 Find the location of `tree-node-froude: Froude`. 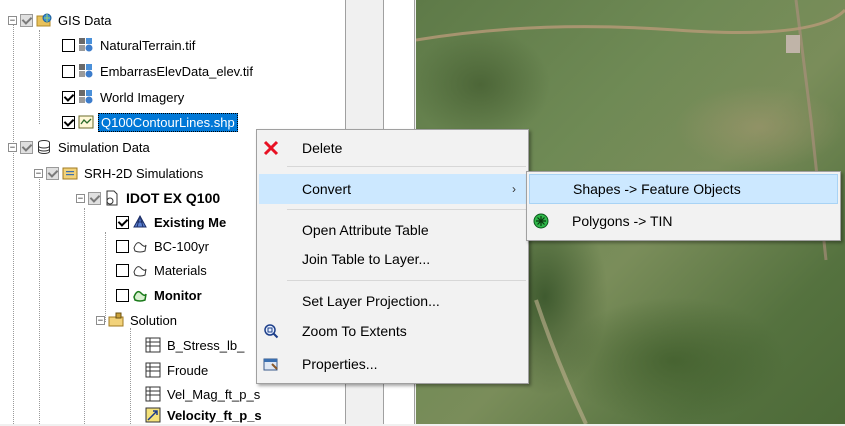

tree-node-froude: Froude is located at coordinates (177, 370).